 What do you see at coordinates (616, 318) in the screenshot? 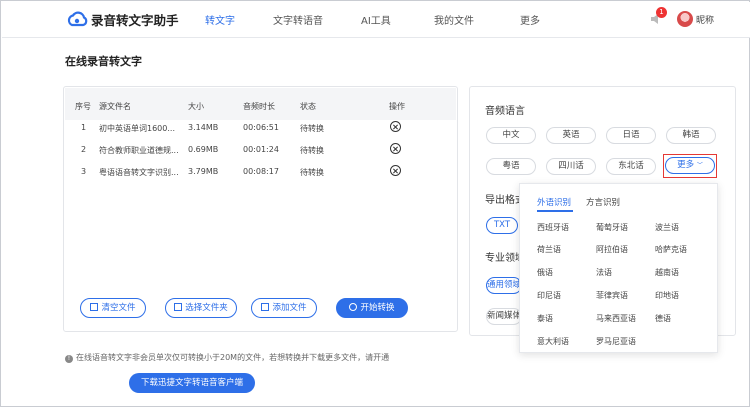
I see `lang-item: 马来西亚语` at bounding box center [616, 318].